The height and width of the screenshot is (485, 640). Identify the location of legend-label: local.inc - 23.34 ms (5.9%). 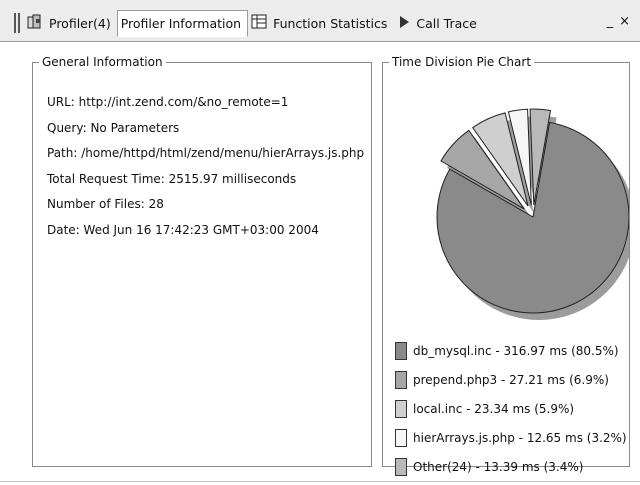
(494, 408).